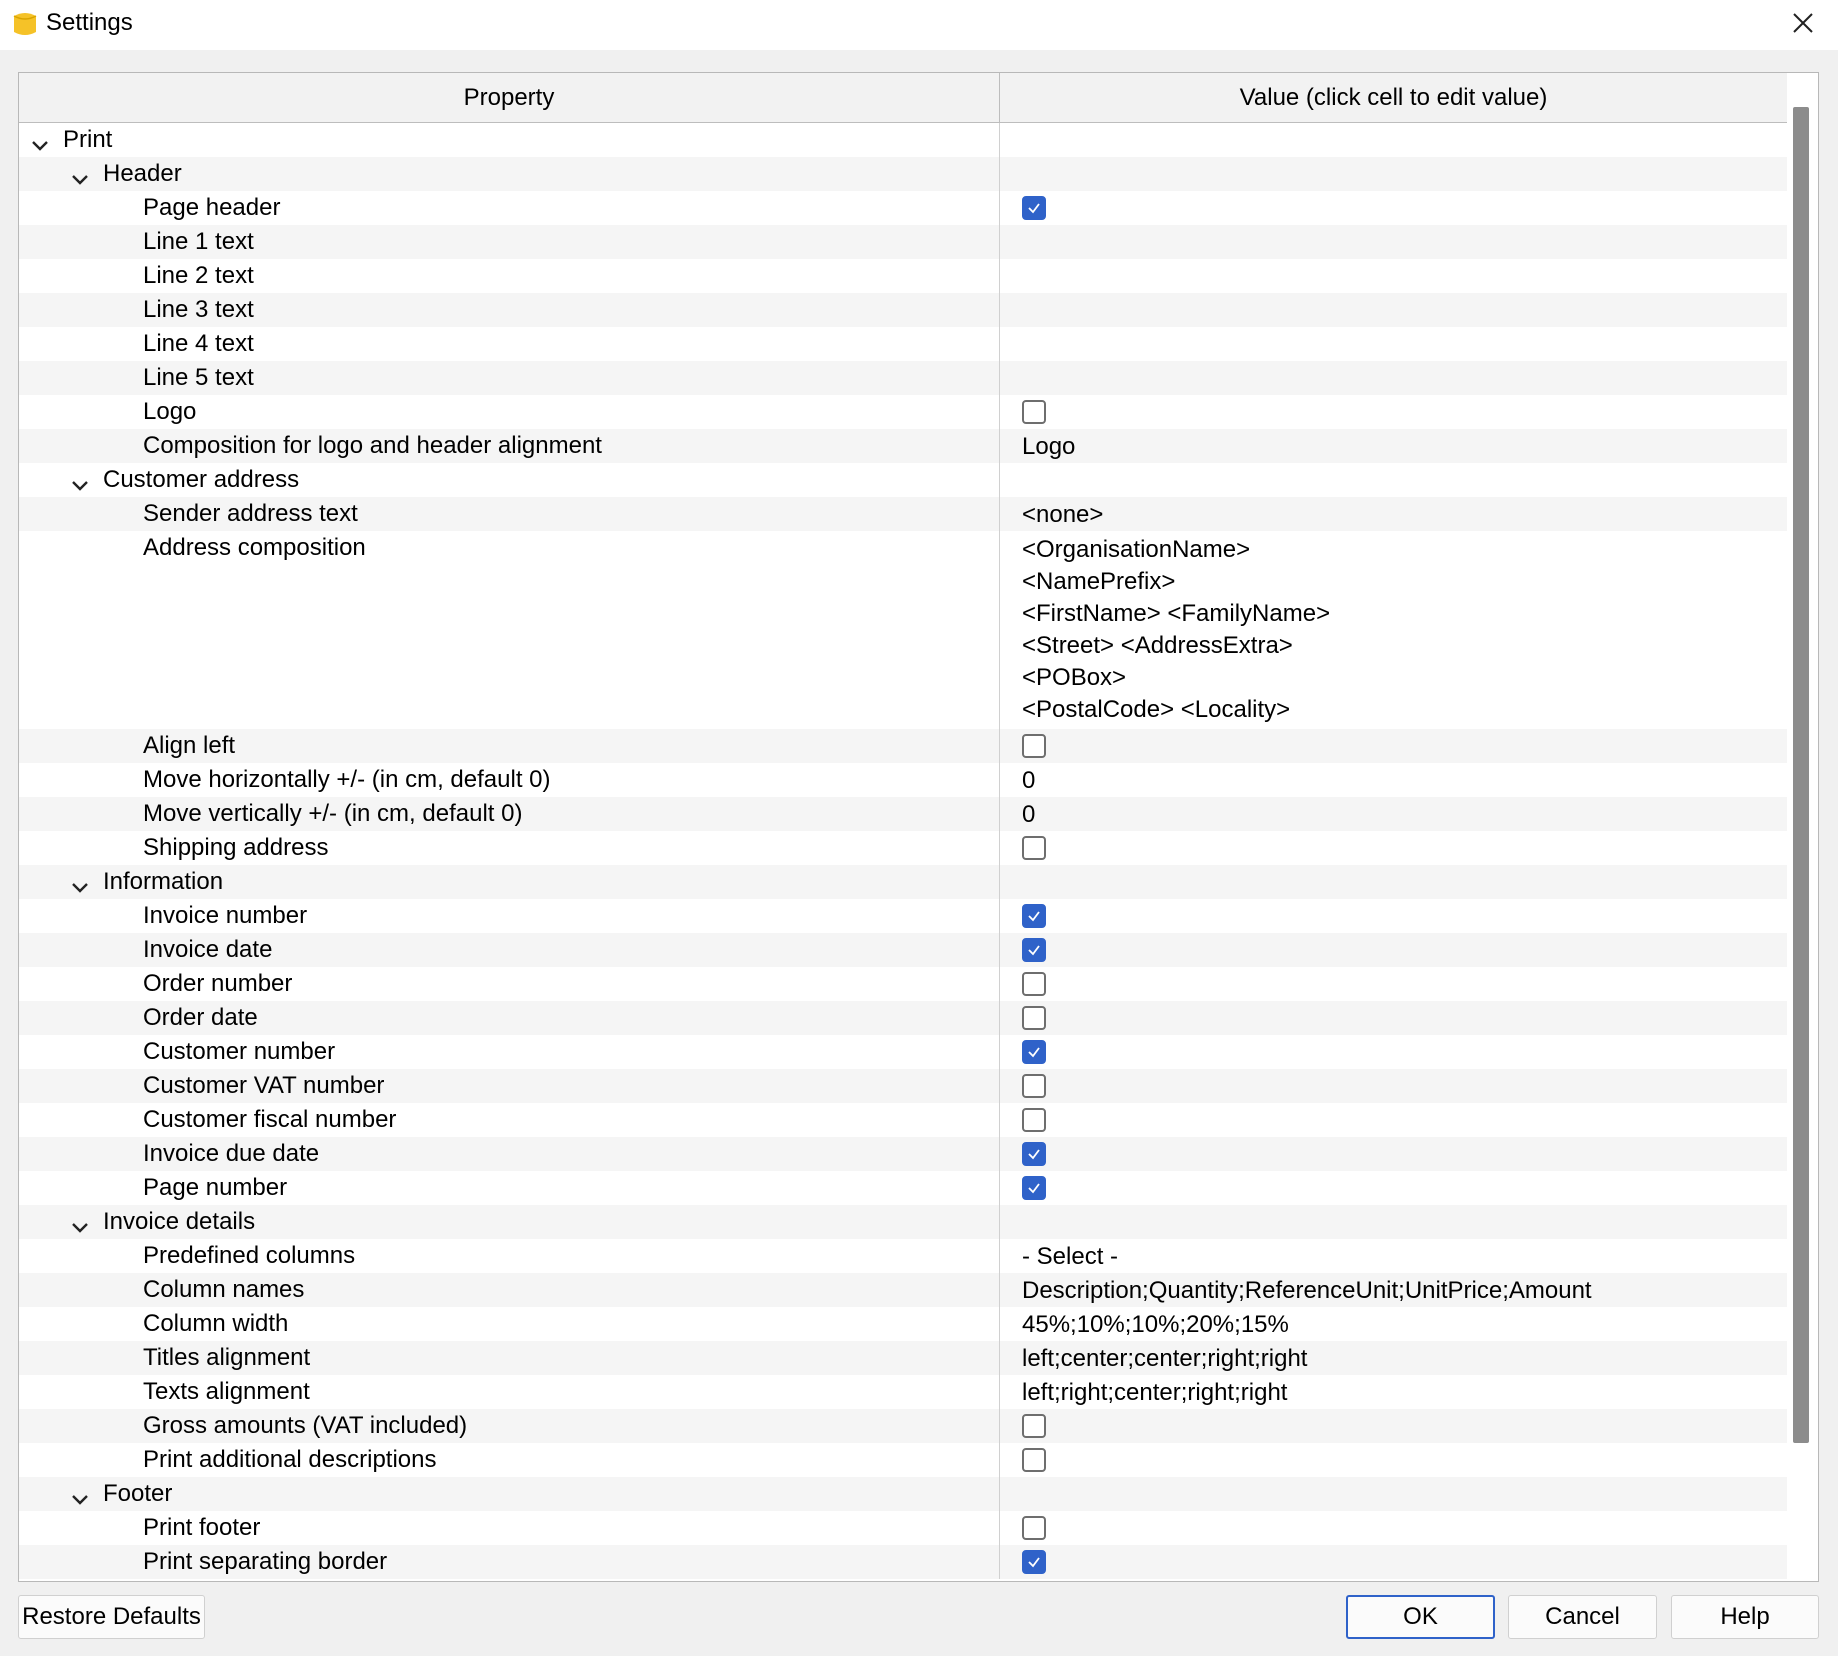 This screenshot has height=1656, width=1838. What do you see at coordinates (509, 1256) in the screenshot?
I see `property-cell: Predefined columns` at bounding box center [509, 1256].